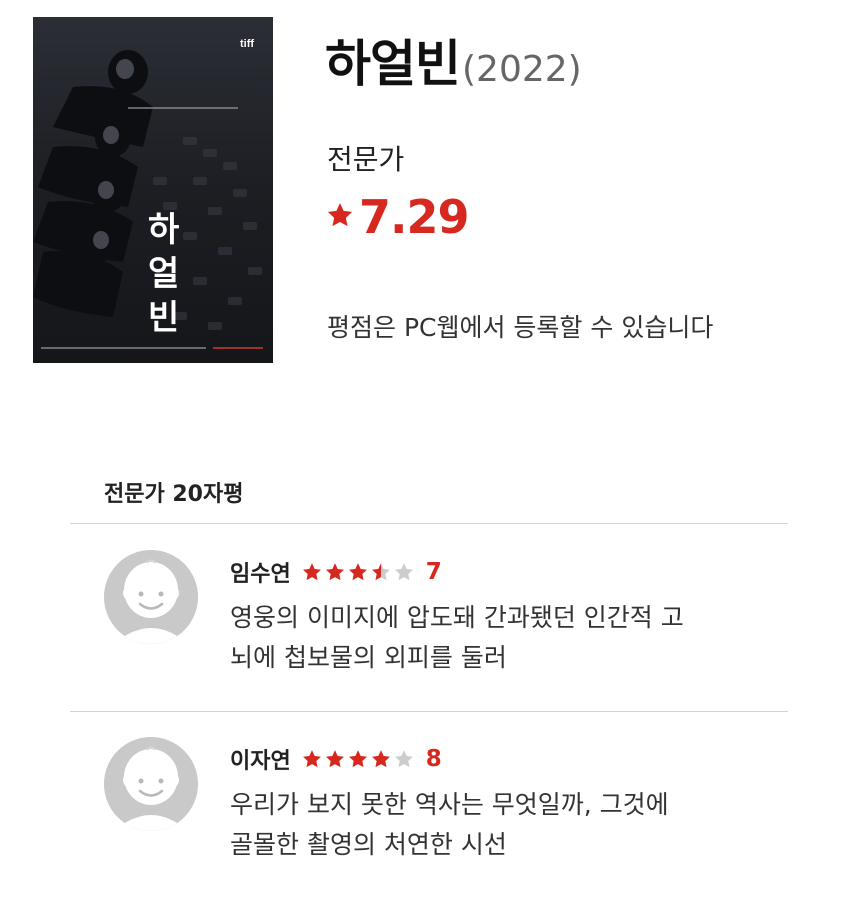 The image size is (847, 897). What do you see at coordinates (368, 657) in the screenshot?
I see `review-text-line: 뇌에 첩보물의 외피를 둘러` at bounding box center [368, 657].